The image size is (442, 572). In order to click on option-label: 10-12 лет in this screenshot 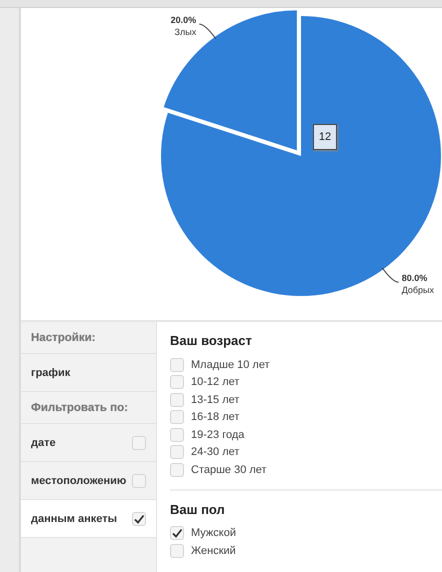, I will do `click(215, 382)`.